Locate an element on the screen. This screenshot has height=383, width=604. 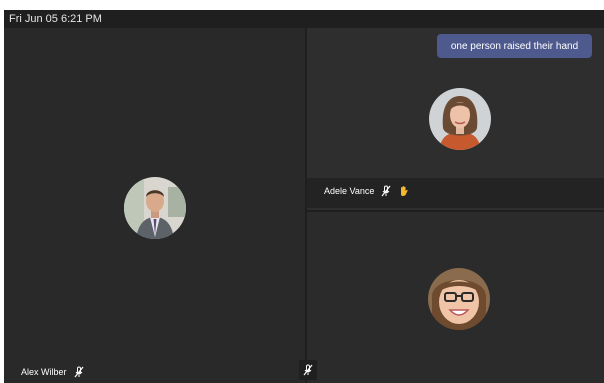
avatar-adele is located at coordinates (460, 119).